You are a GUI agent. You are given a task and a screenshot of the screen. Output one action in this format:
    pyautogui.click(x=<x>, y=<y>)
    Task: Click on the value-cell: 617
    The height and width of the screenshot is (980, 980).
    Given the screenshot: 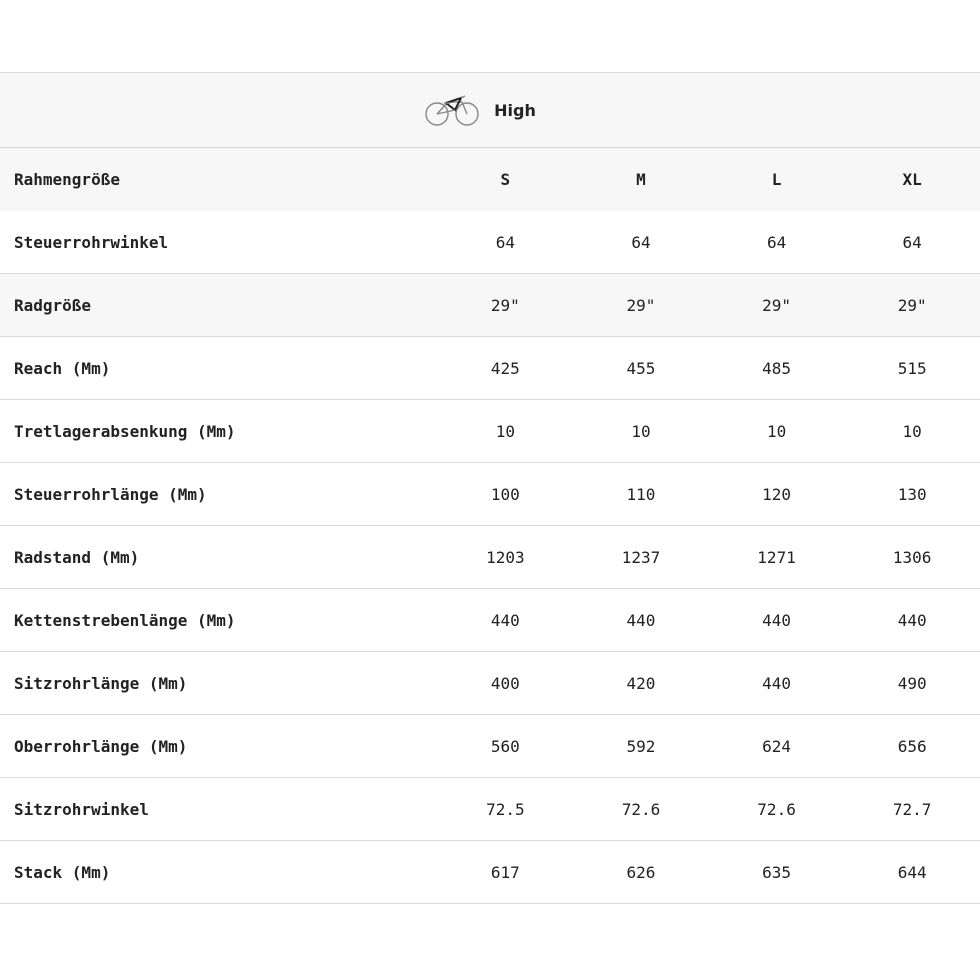 What is the action you would take?
    pyautogui.click(x=505, y=872)
    